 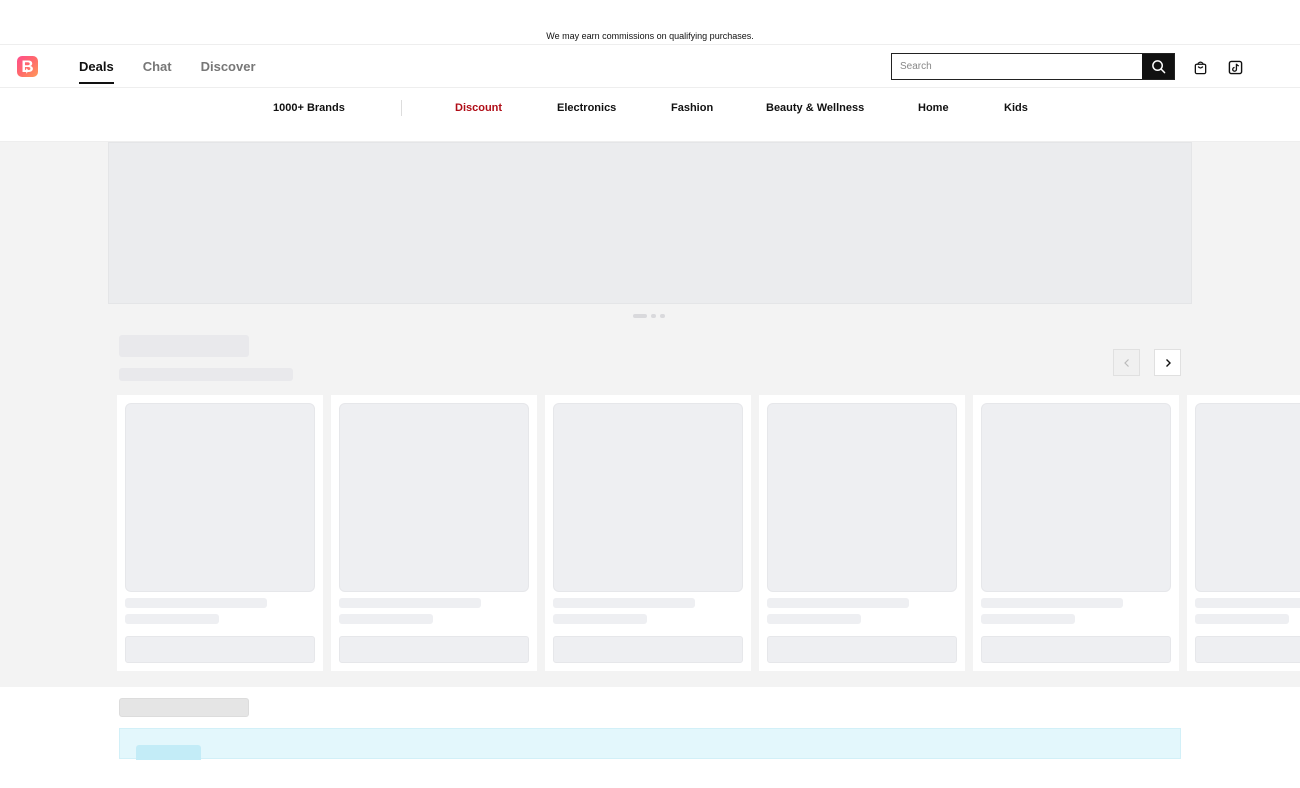 I want to click on search-input, so click(x=1017, y=66).